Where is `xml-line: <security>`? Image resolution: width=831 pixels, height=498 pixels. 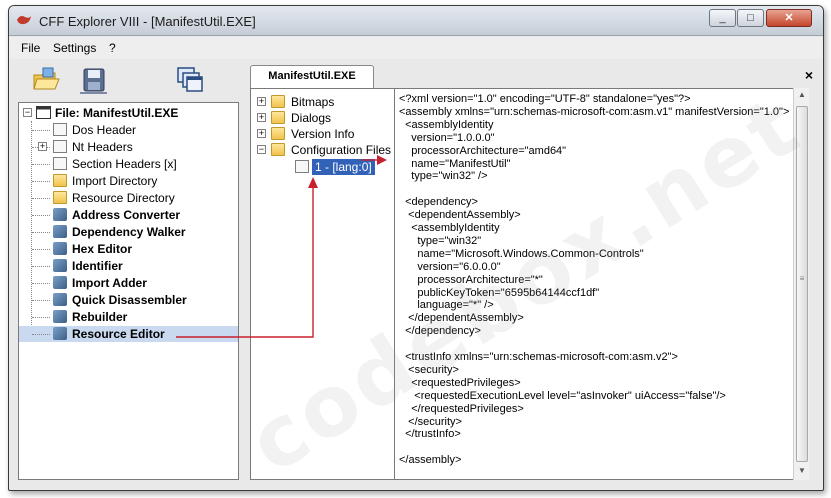 xml-line: <security> is located at coordinates (429, 369).